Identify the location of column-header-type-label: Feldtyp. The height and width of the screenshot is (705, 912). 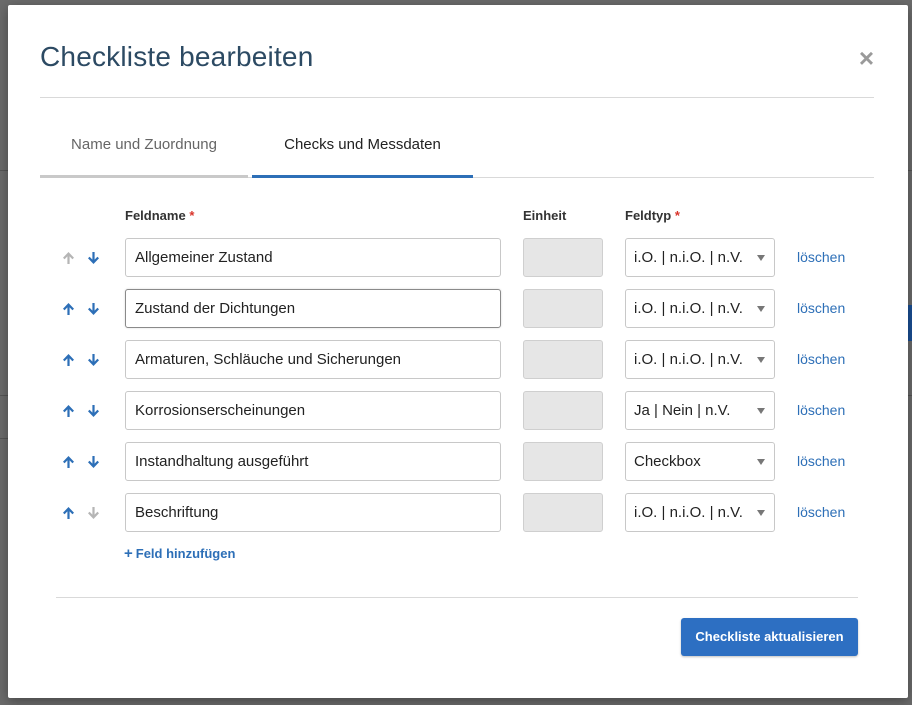
(648, 215).